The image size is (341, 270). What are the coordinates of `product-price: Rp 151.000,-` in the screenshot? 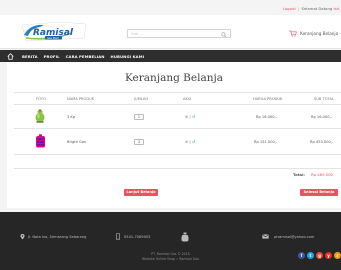 It's located at (266, 142).